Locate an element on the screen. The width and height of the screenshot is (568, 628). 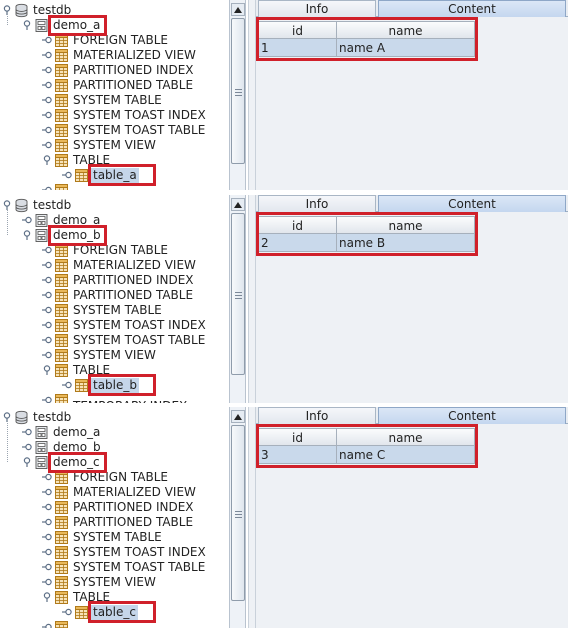
content-grid: id name 2 name B is located at coordinates (367, 234).